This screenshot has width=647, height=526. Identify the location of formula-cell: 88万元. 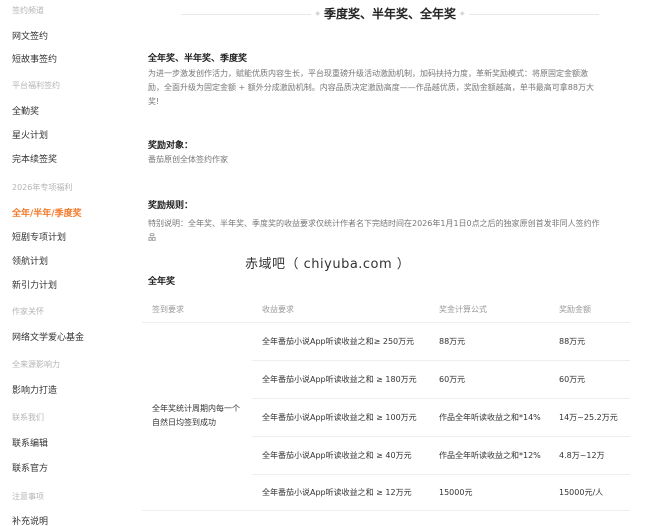
(489, 341).